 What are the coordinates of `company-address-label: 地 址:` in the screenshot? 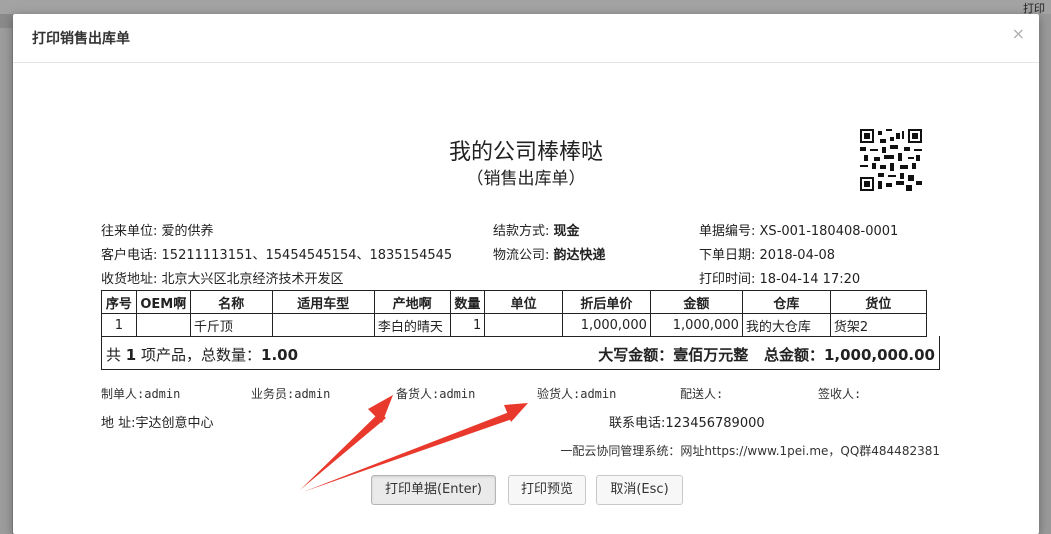 It's located at (118, 423).